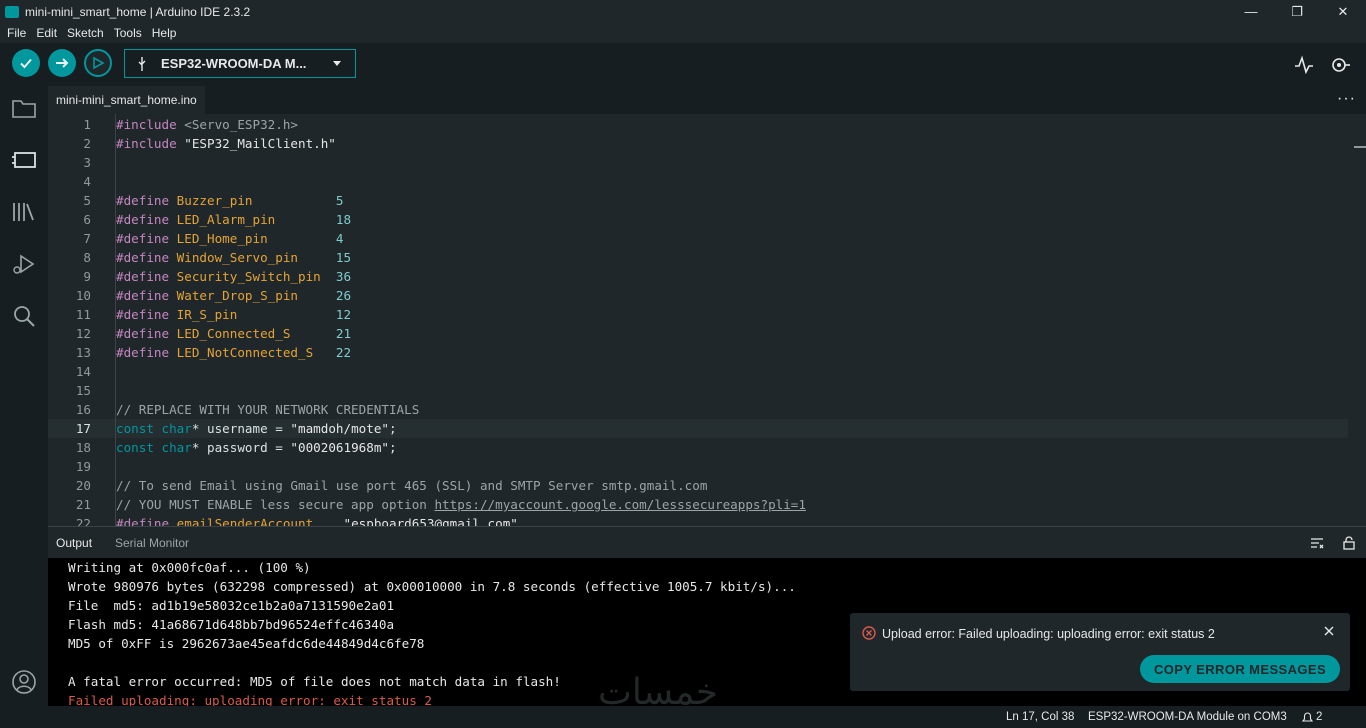 The image size is (1366, 728). I want to click on menu-sketch: Sketch, so click(85, 33).